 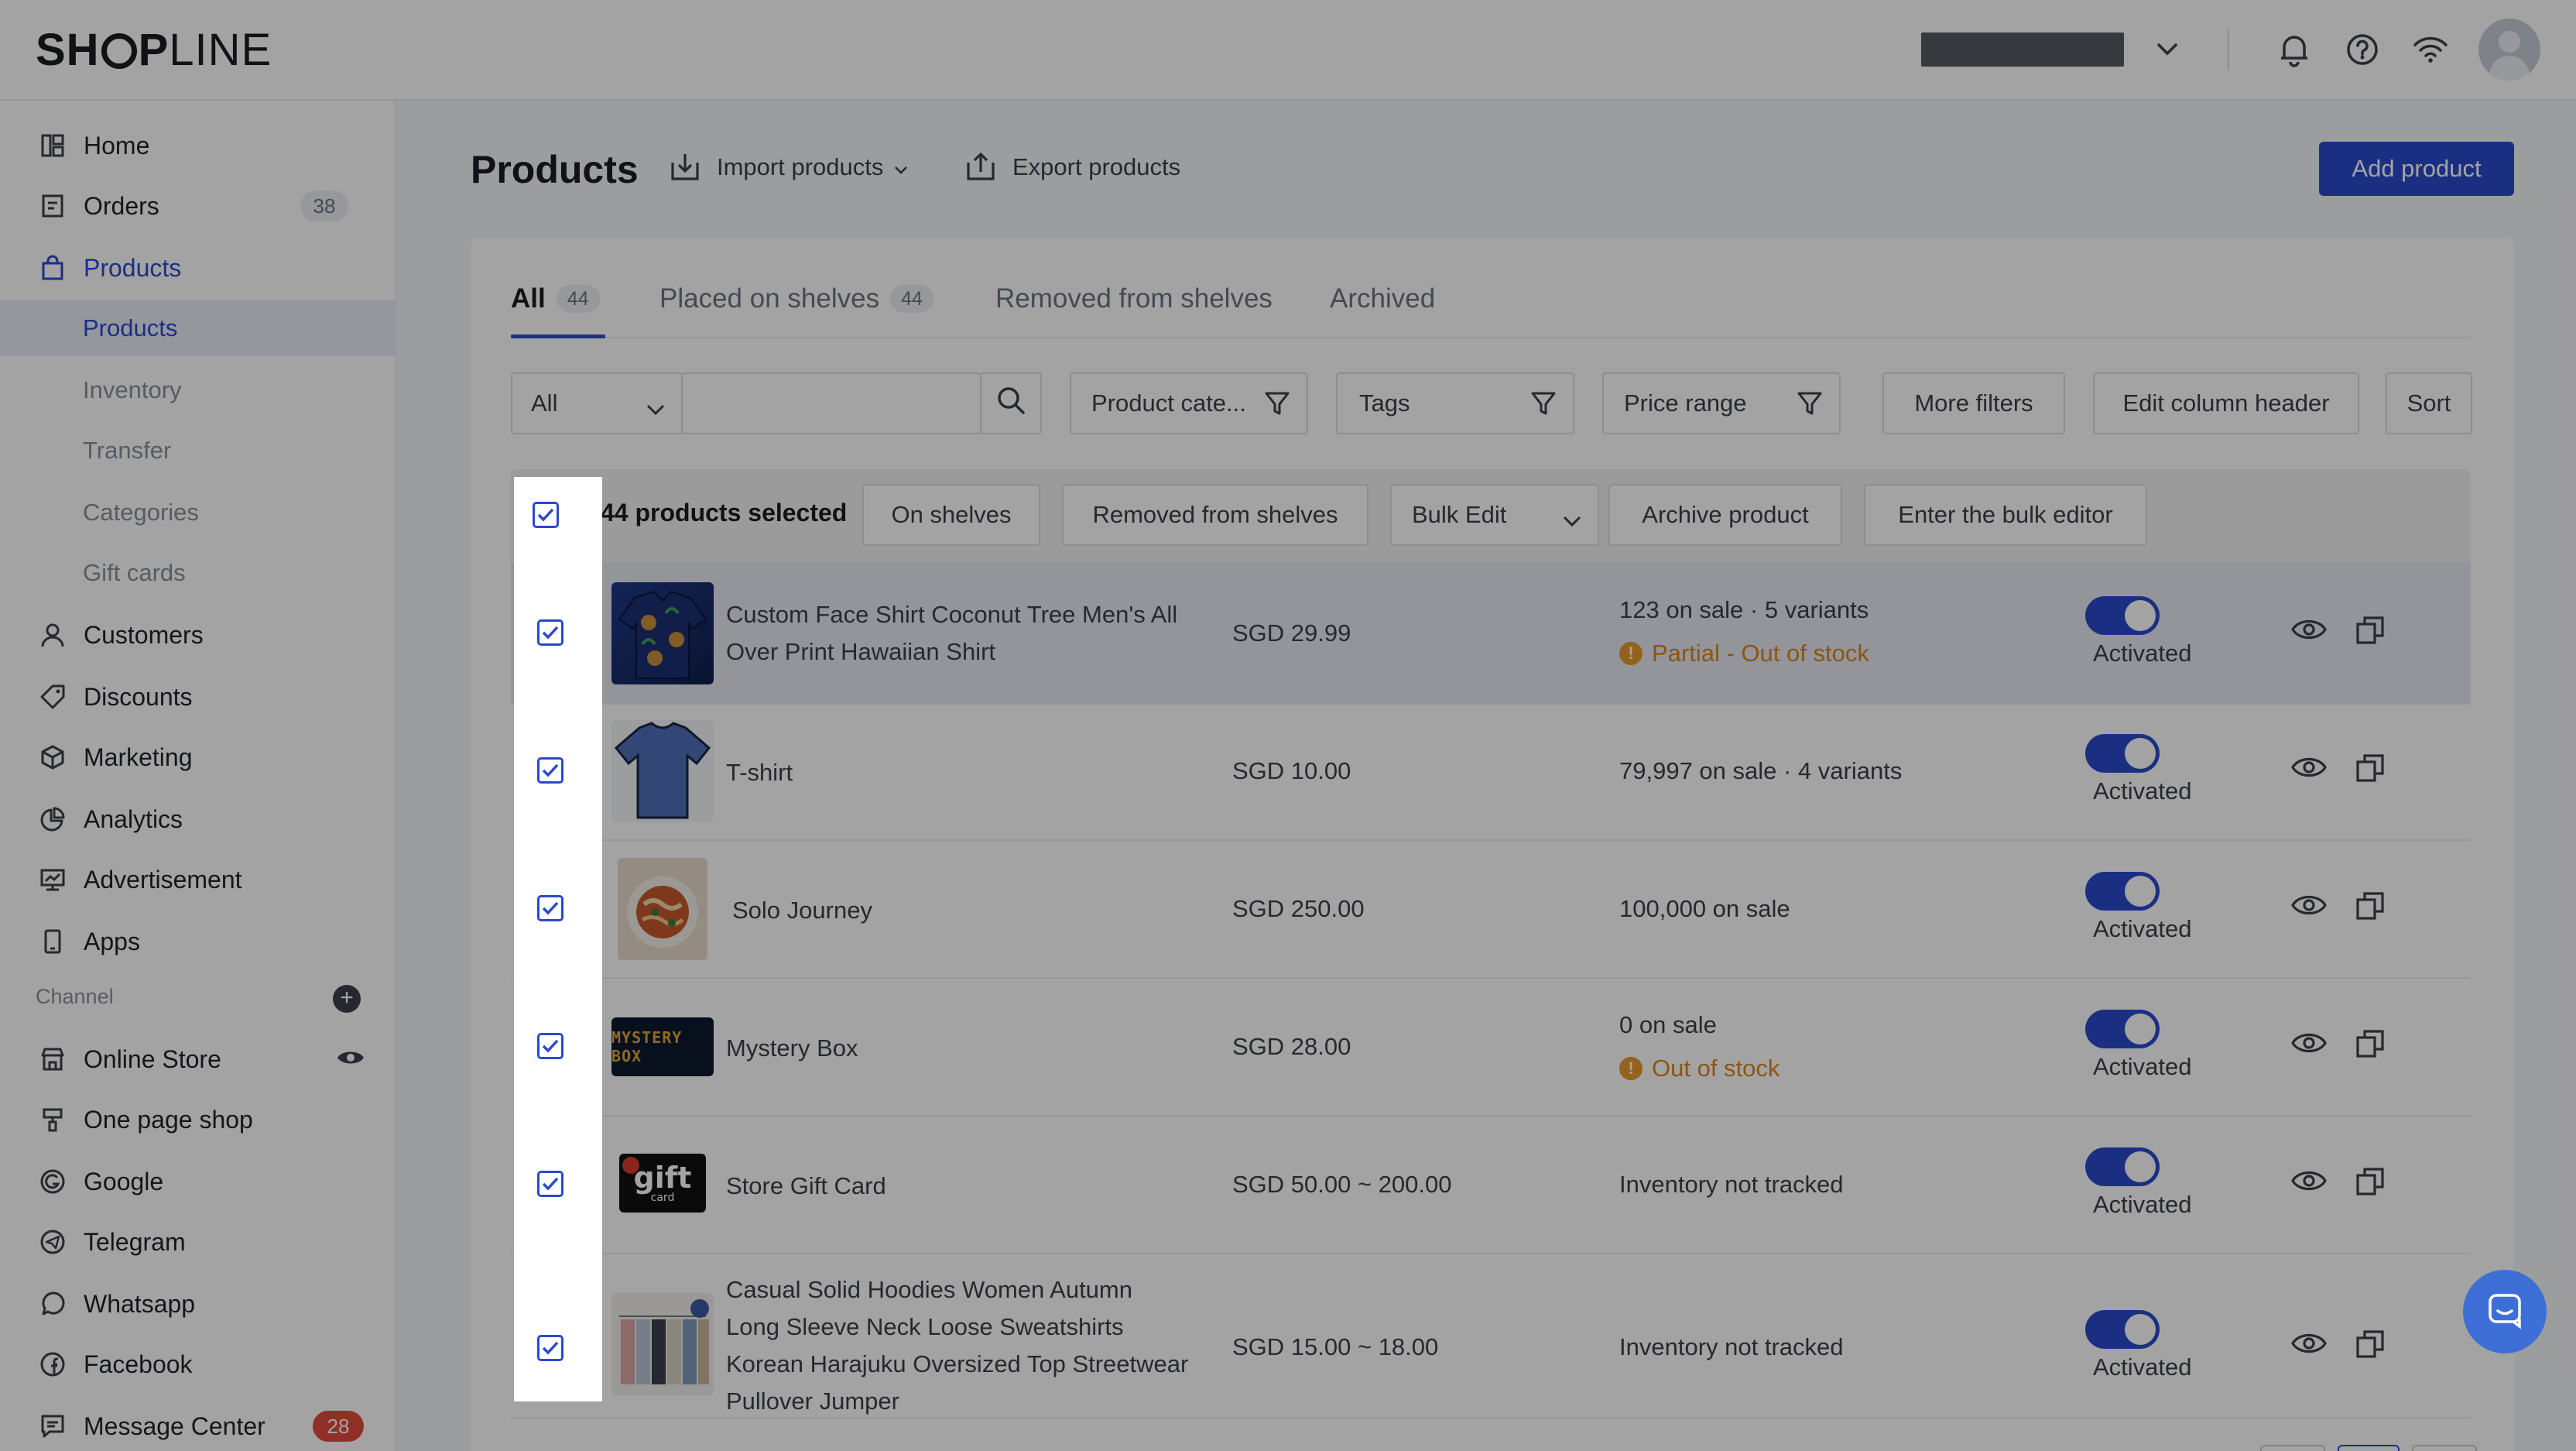 What do you see at coordinates (52, 1365) in the screenshot?
I see `facebook-icon` at bounding box center [52, 1365].